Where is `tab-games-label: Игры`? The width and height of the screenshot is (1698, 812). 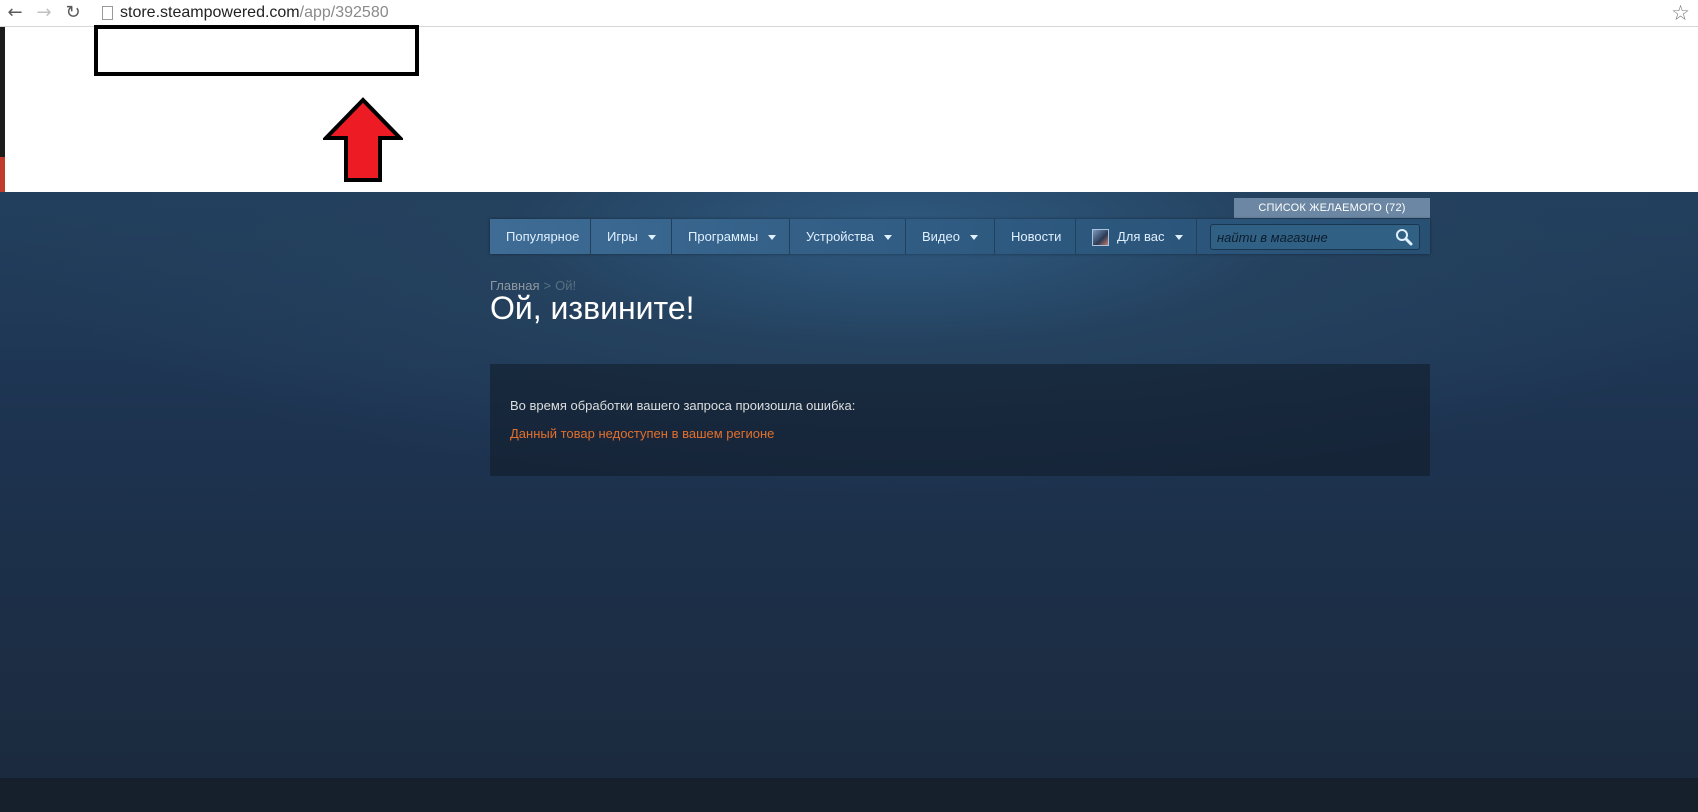 tab-games-label: Игры is located at coordinates (622, 236).